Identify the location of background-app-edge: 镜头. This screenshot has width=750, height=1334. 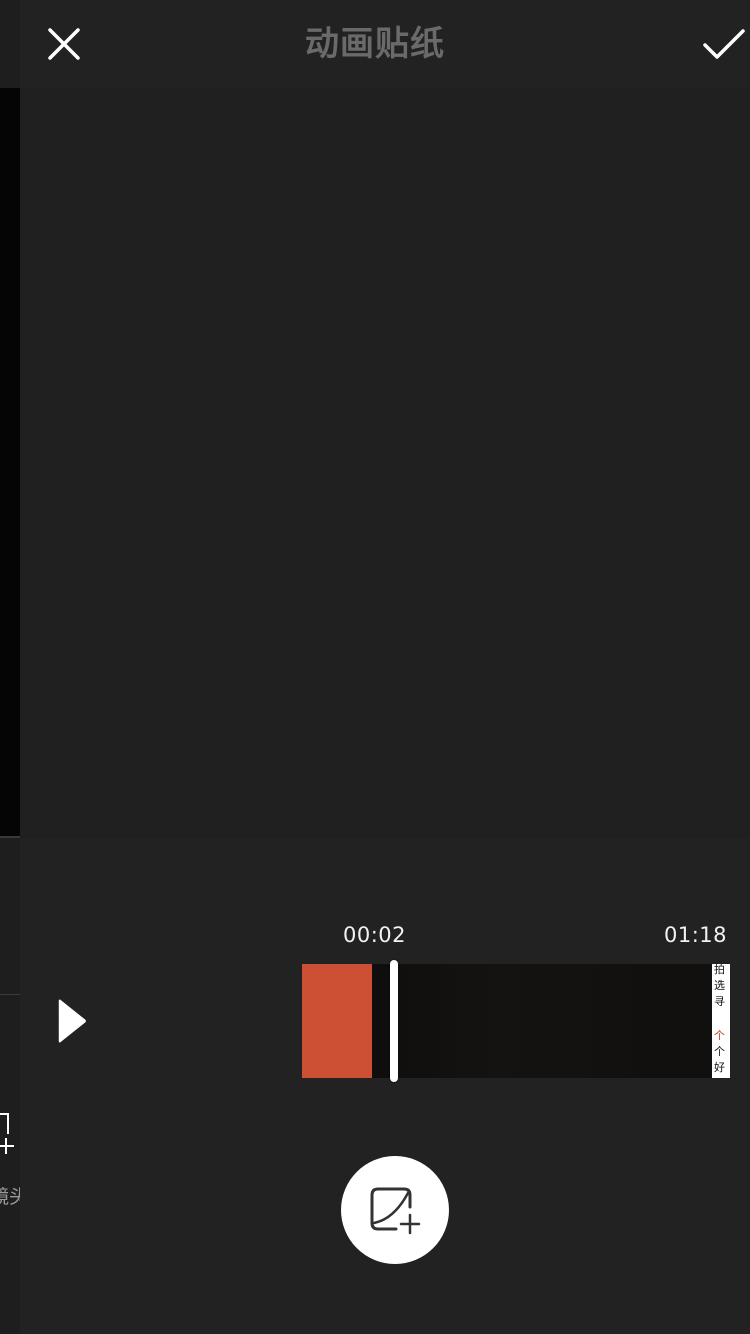
(10, 667).